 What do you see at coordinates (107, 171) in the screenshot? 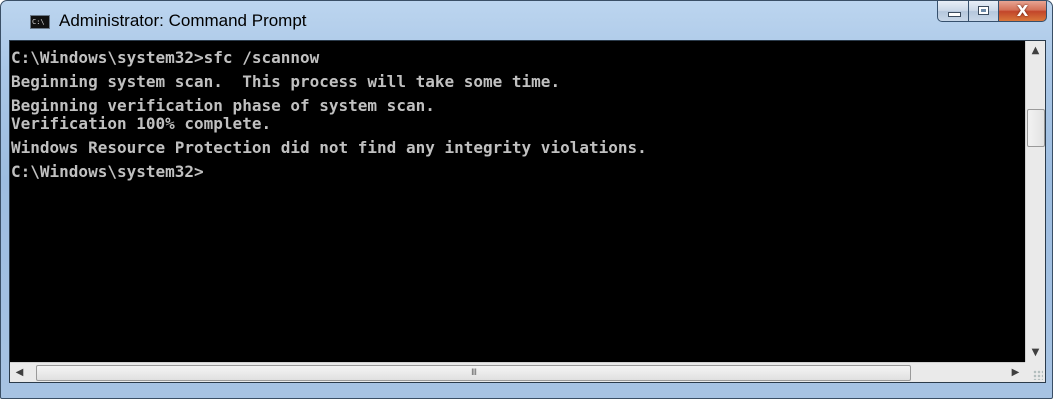
I see `console-prompt: C:\Windows\system32>` at bounding box center [107, 171].